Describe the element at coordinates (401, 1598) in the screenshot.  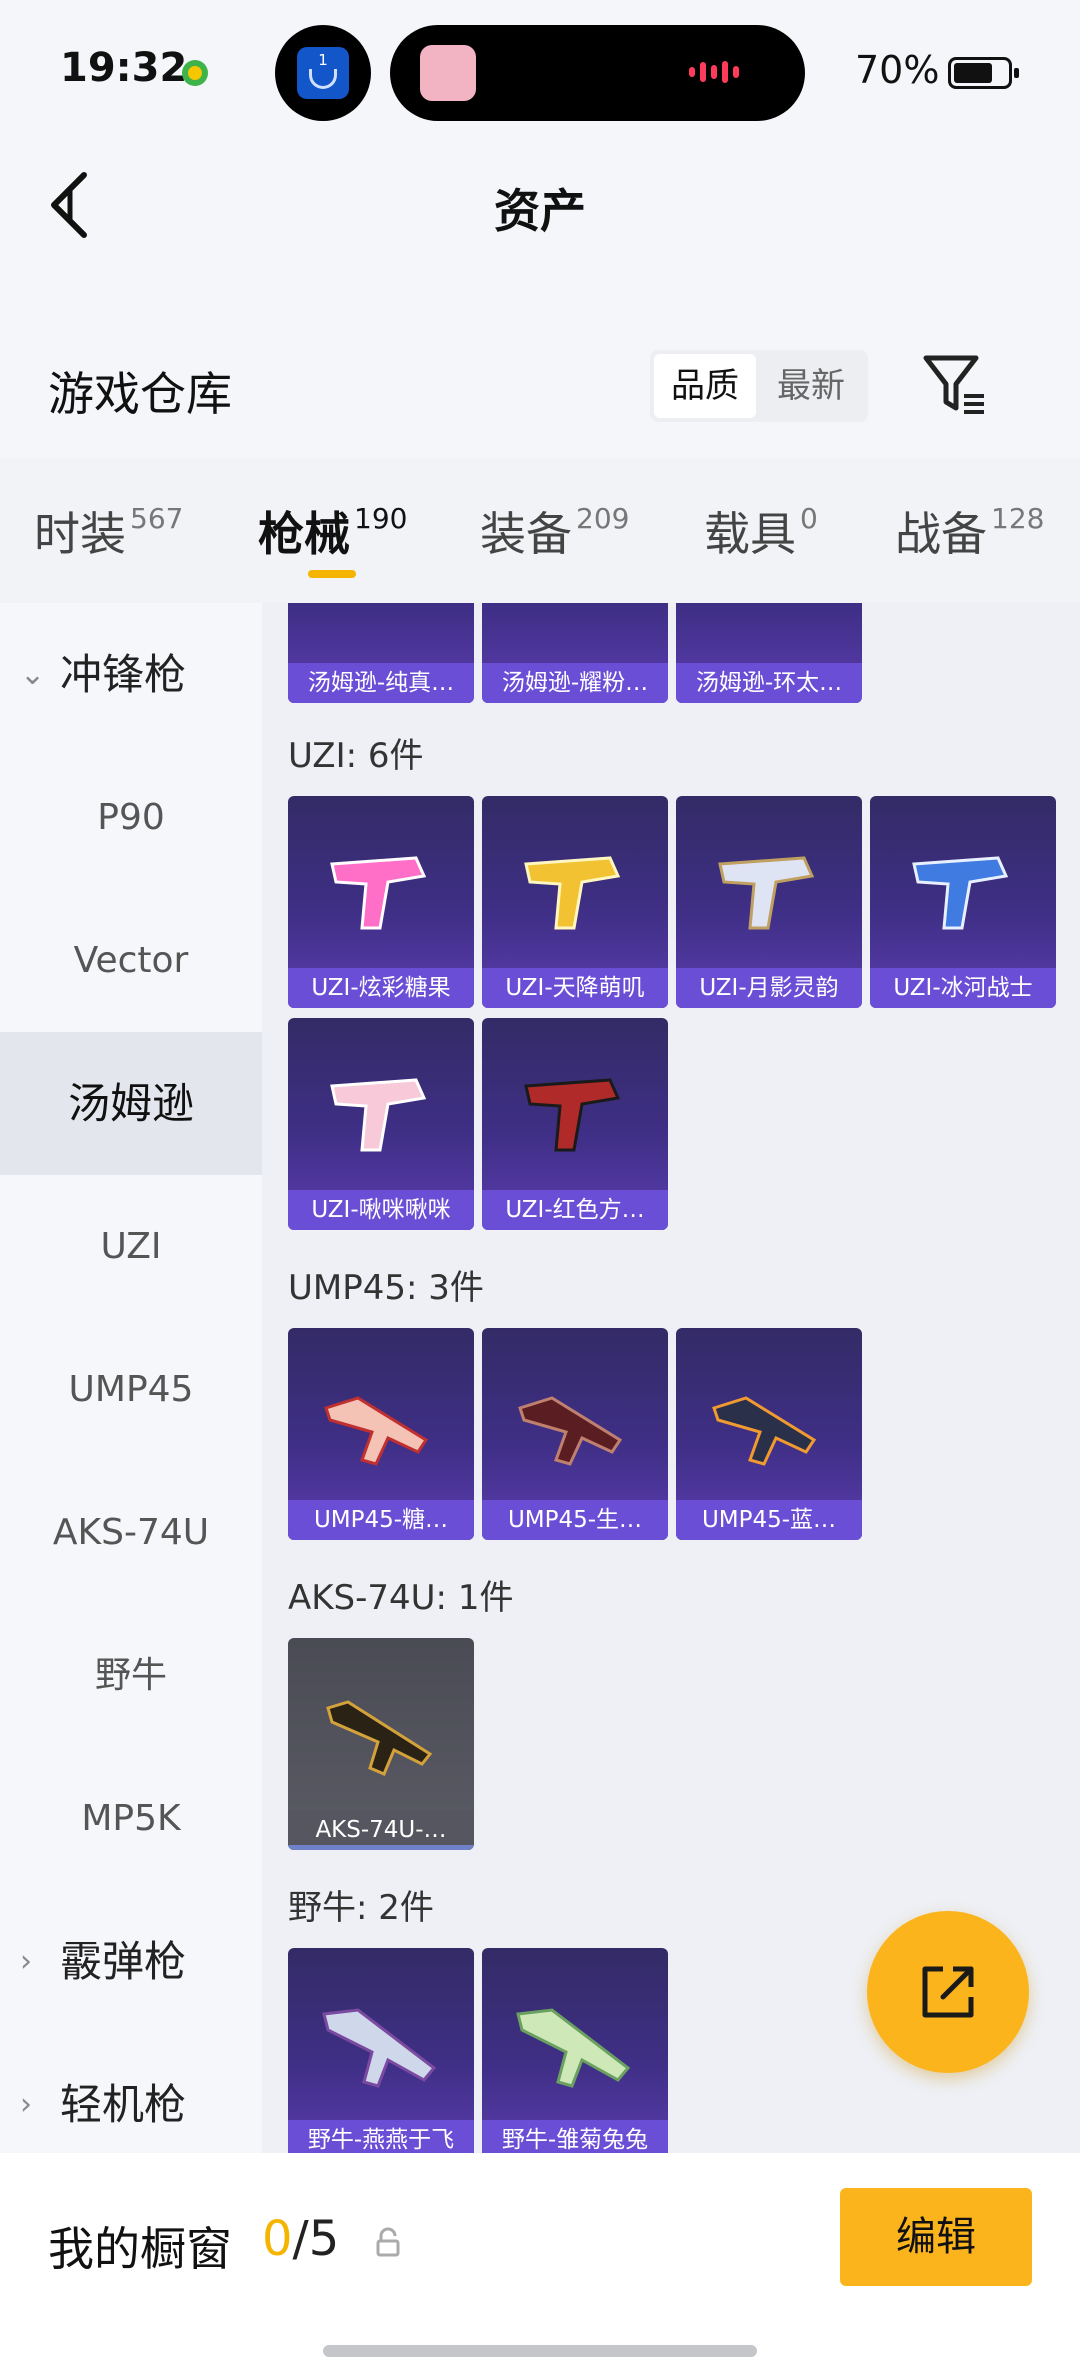
I see `section-title-aks74u: AKS-74U: 1件` at that location.